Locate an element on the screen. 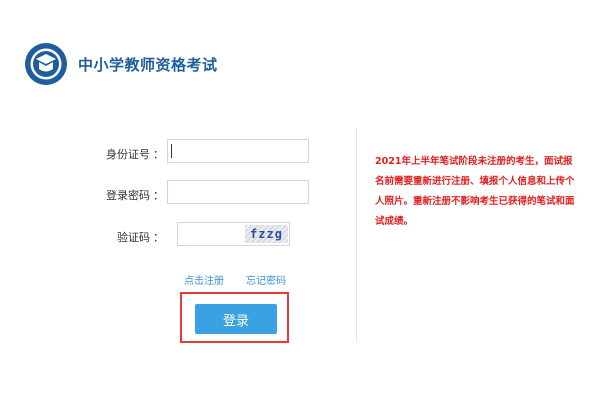 Image resolution: width=600 pixels, height=400 pixels. forgot-password-link: 忘记密码 is located at coordinates (266, 279).